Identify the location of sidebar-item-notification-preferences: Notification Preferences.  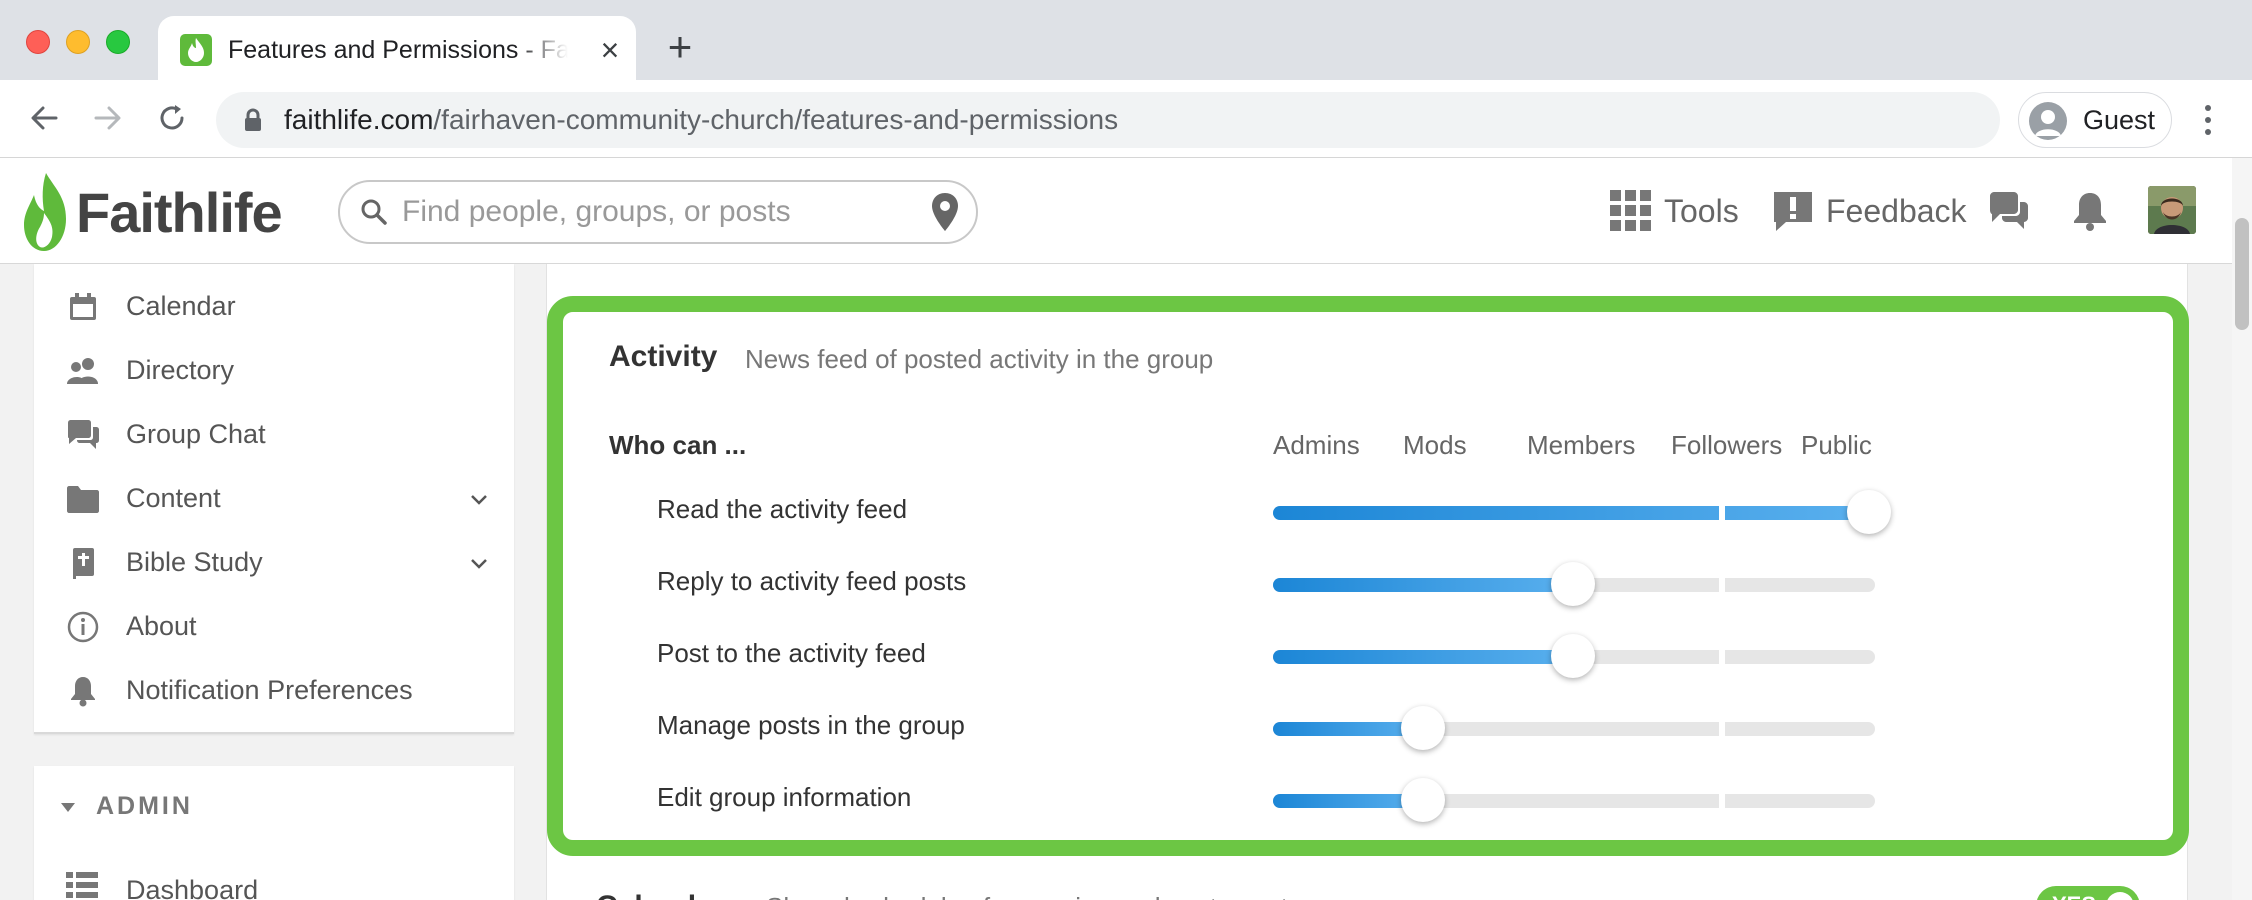
(274, 690).